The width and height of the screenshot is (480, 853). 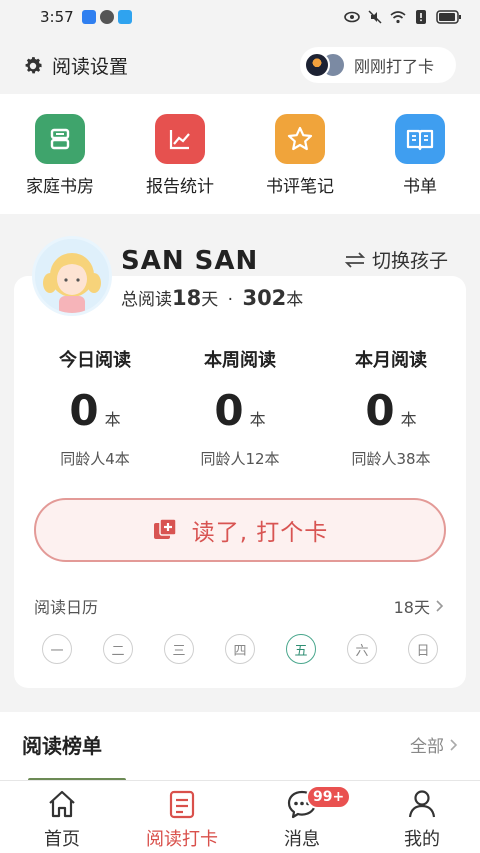 I want to click on app-notification-icon, so click(x=88, y=17).